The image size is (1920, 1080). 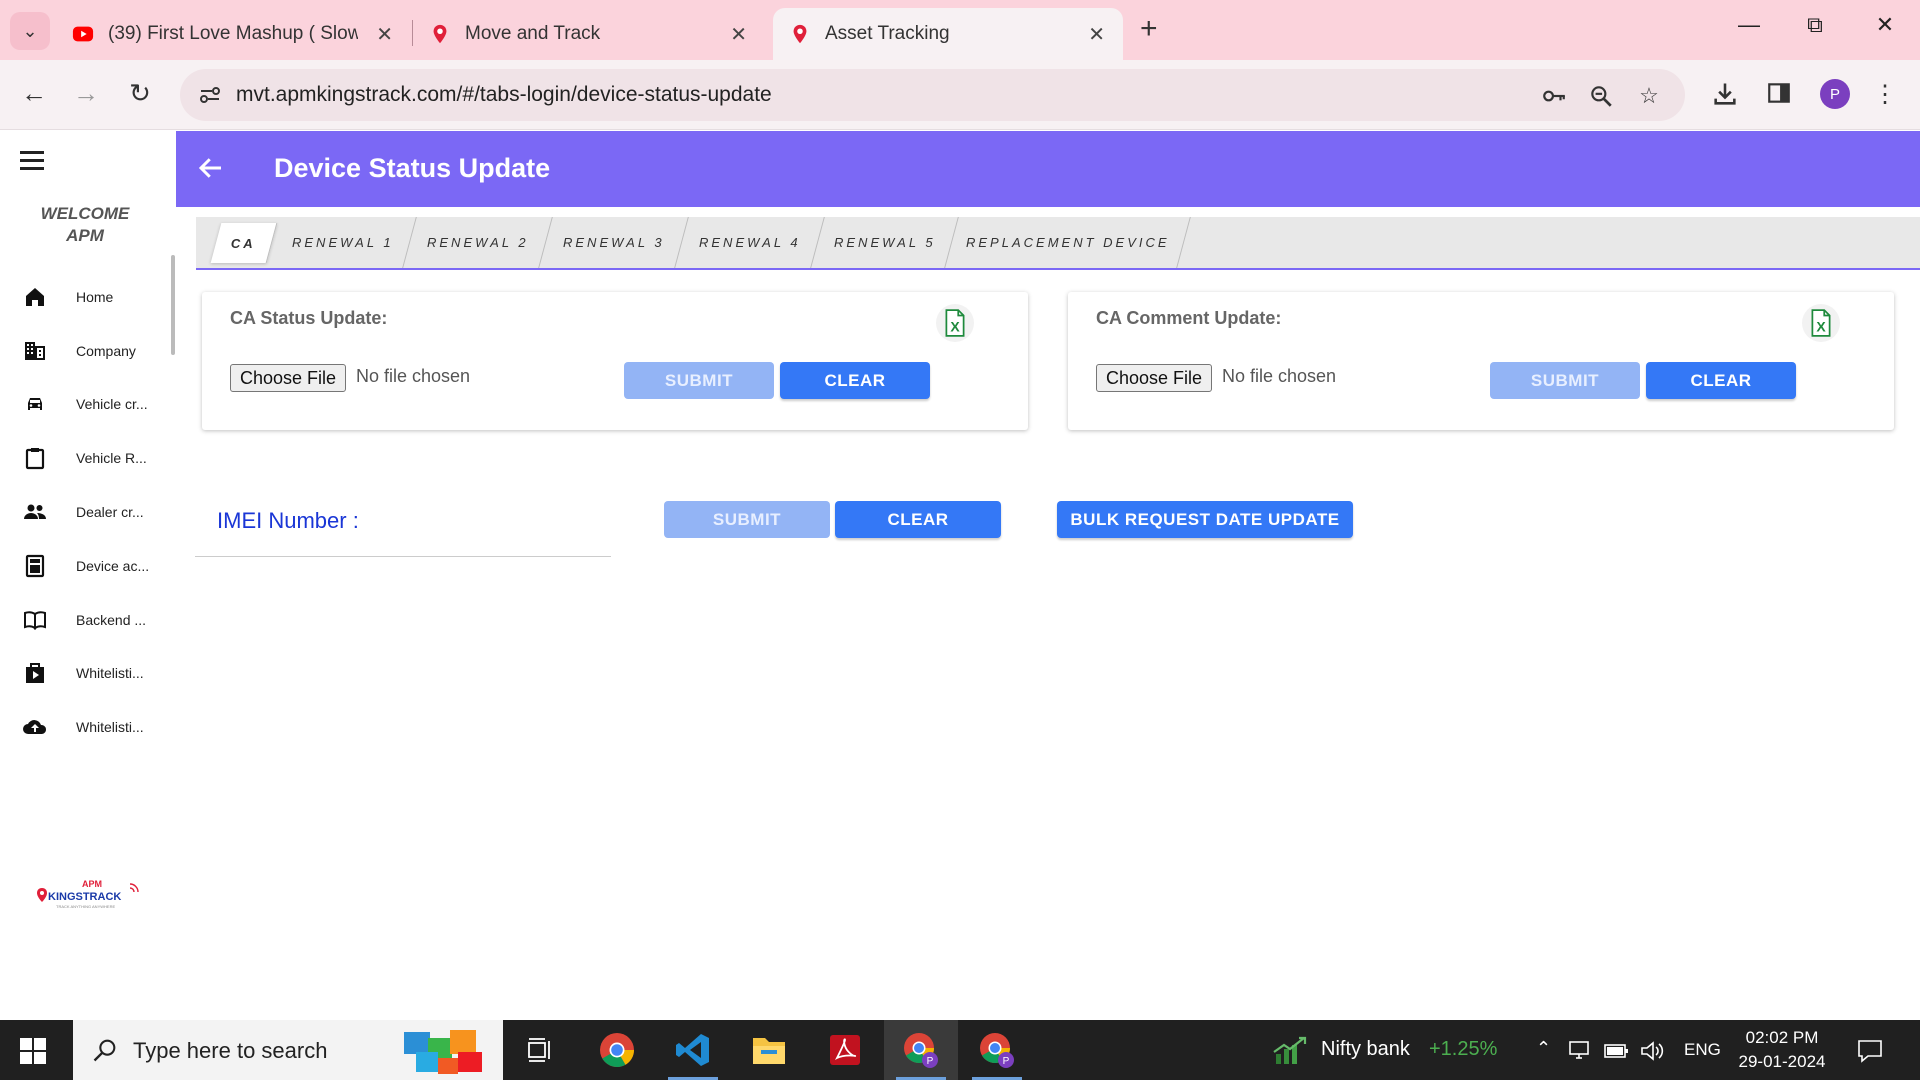 I want to click on minimize-button: —, so click(x=1749, y=25).